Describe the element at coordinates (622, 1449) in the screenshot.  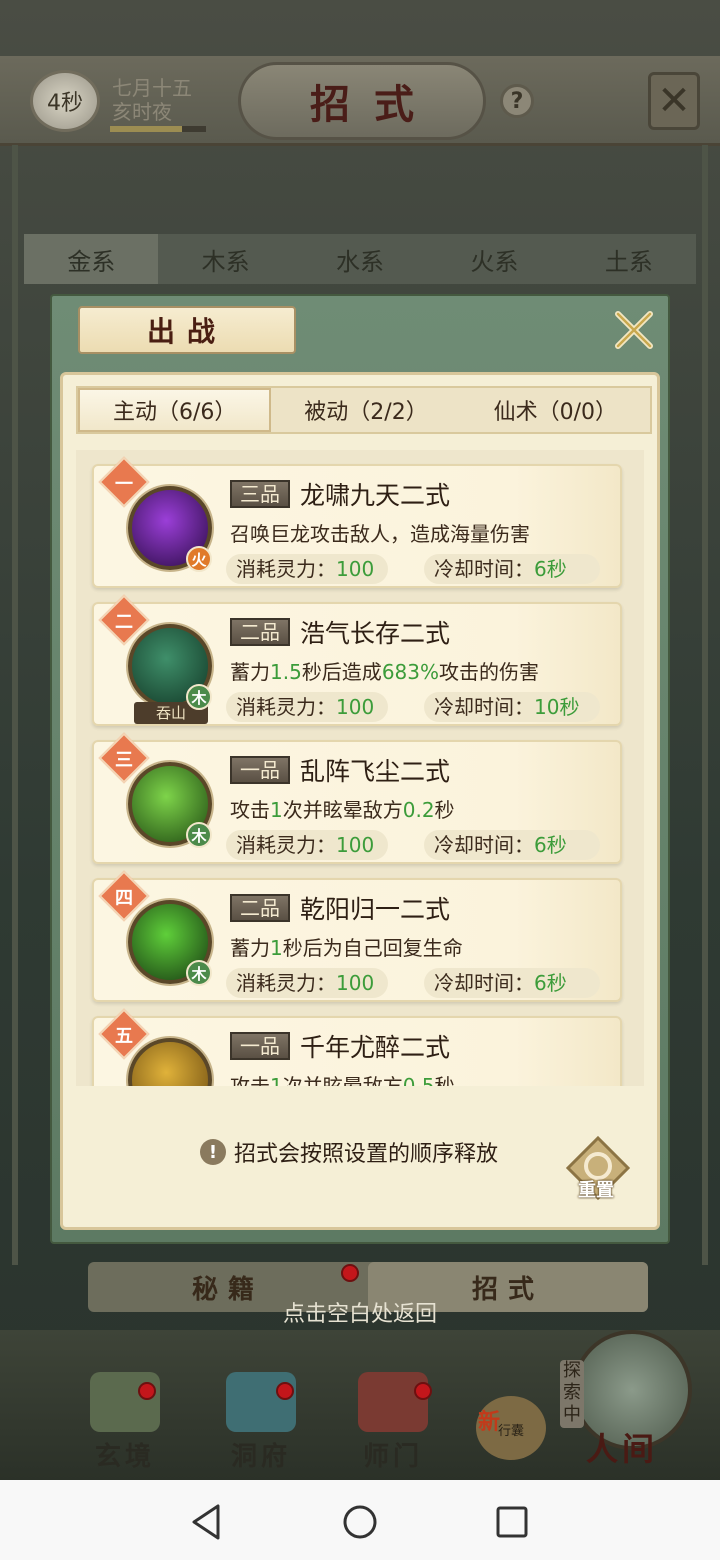
I see `human-world-label: 人间` at that location.